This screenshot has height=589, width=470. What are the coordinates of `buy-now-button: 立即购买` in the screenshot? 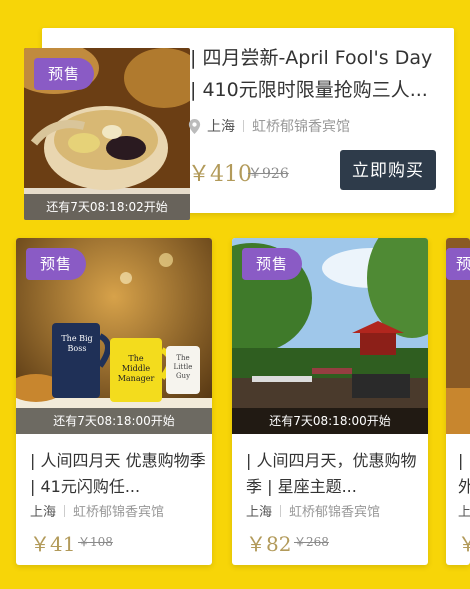 It's located at (388, 170).